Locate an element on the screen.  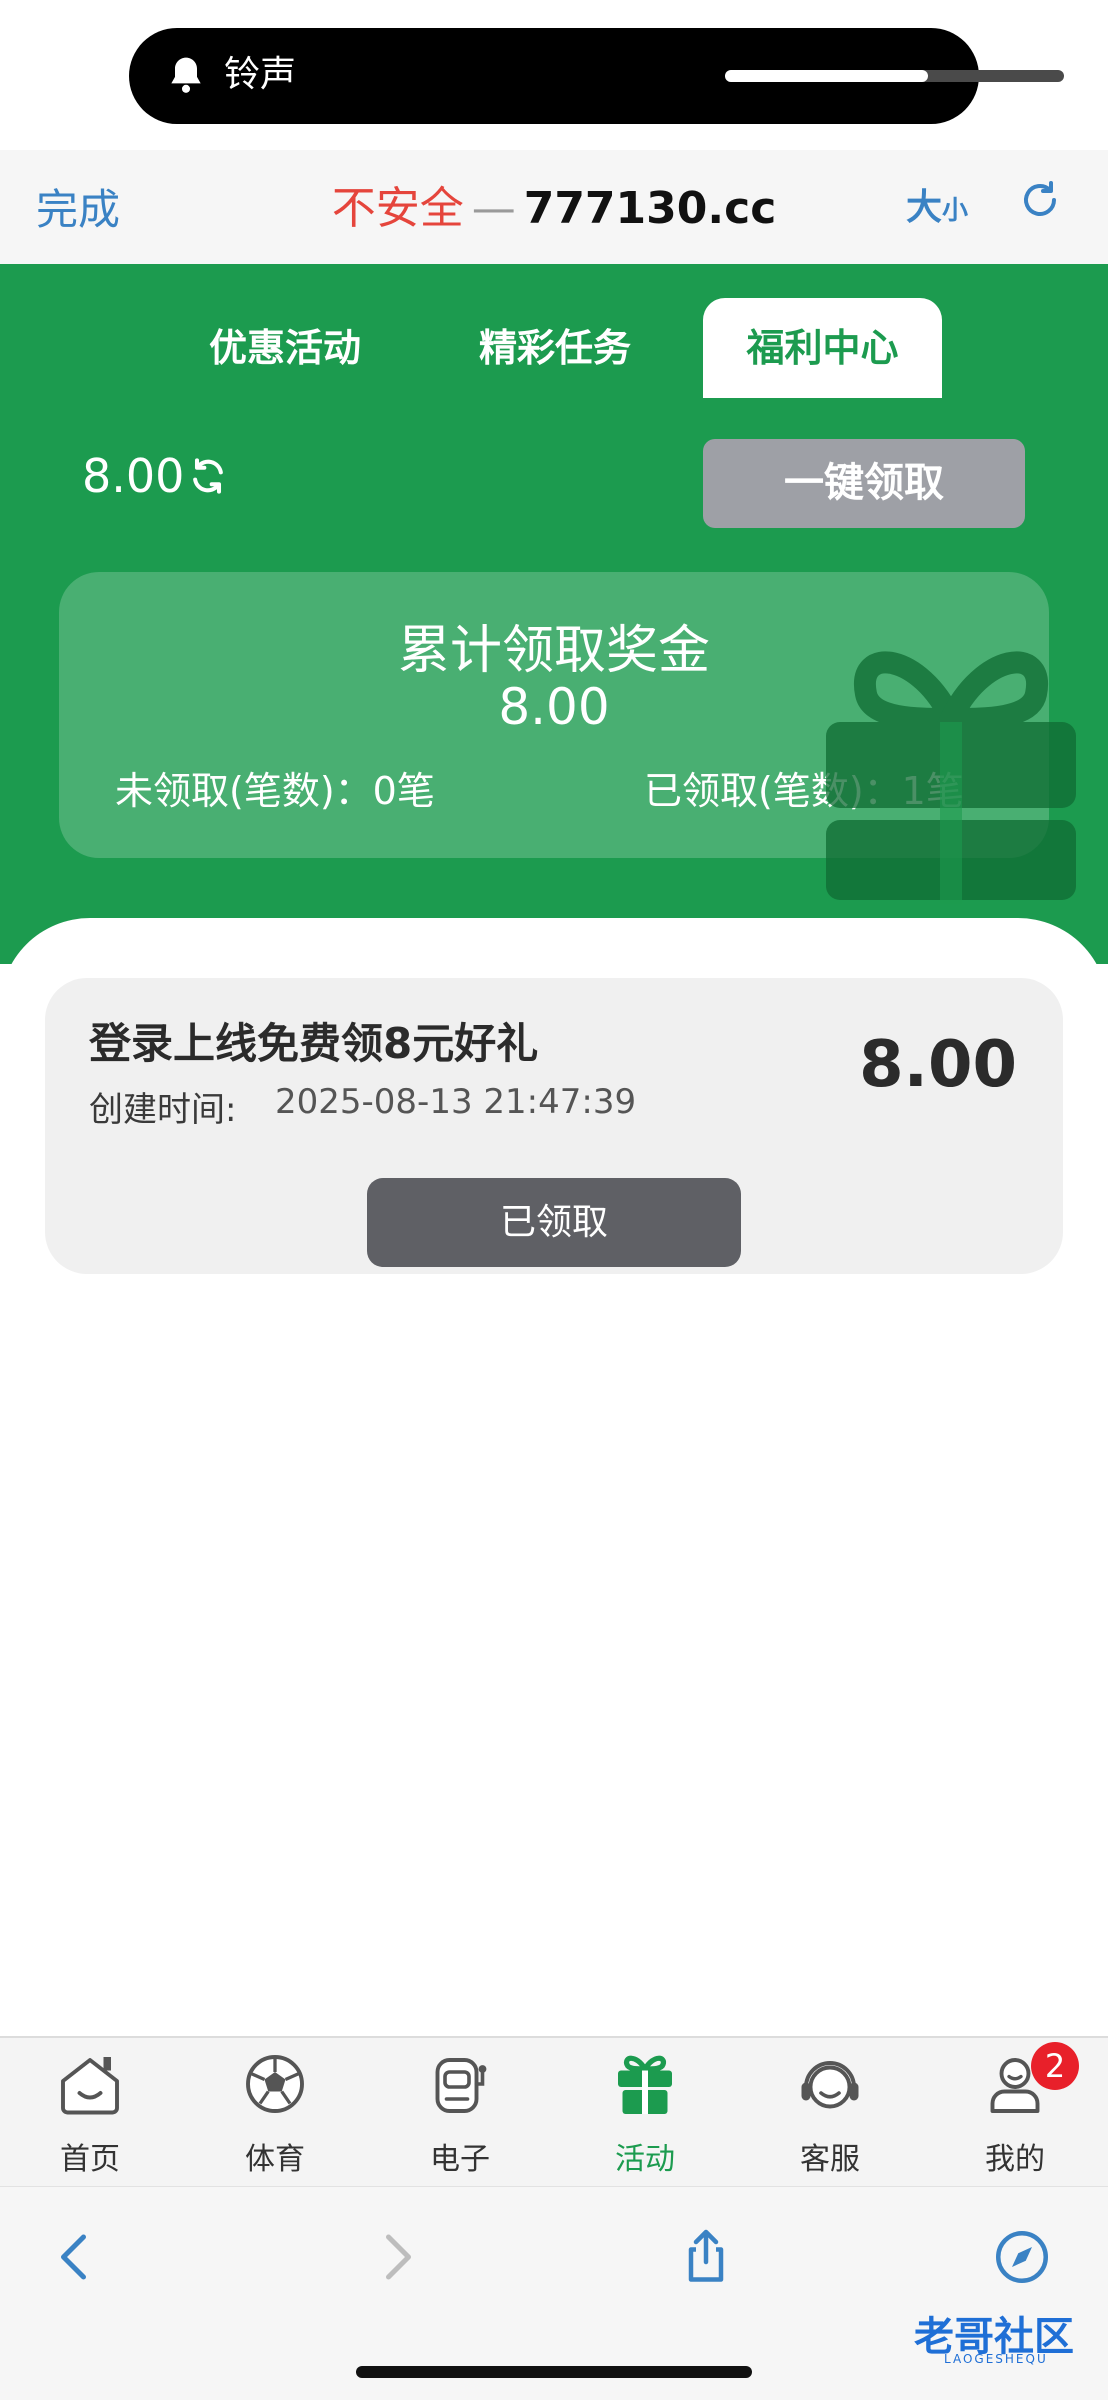
insecure-label: 不安全 is located at coordinates (397, 208).